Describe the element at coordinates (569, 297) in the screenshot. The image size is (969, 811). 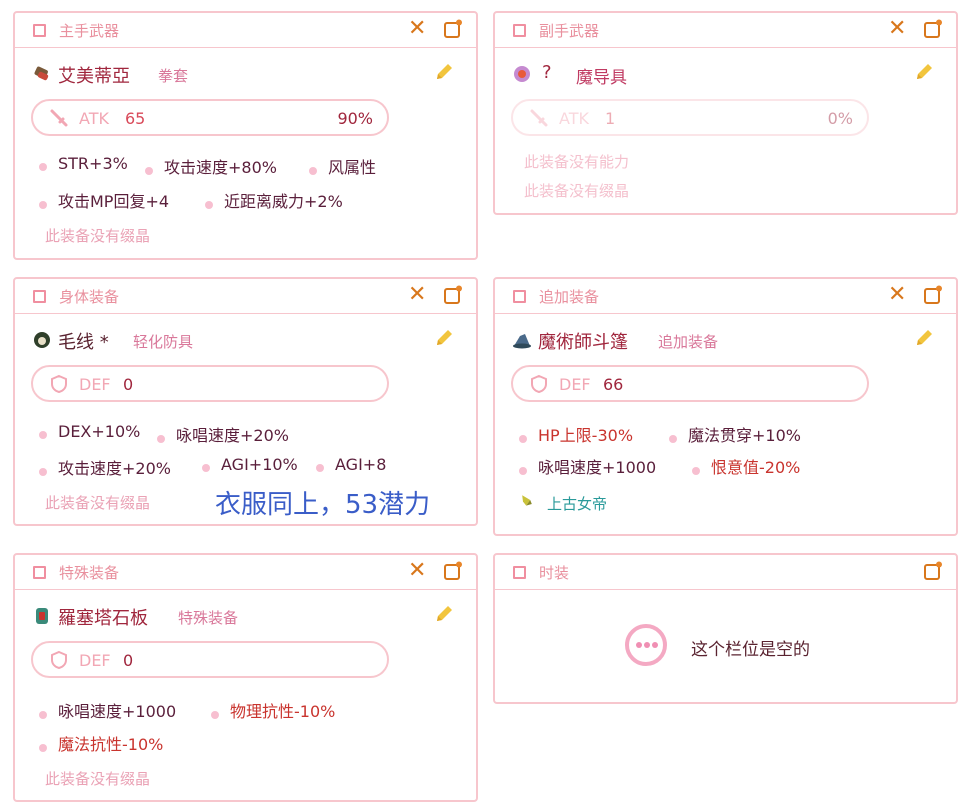
I see `card-title: 追加装备` at that location.